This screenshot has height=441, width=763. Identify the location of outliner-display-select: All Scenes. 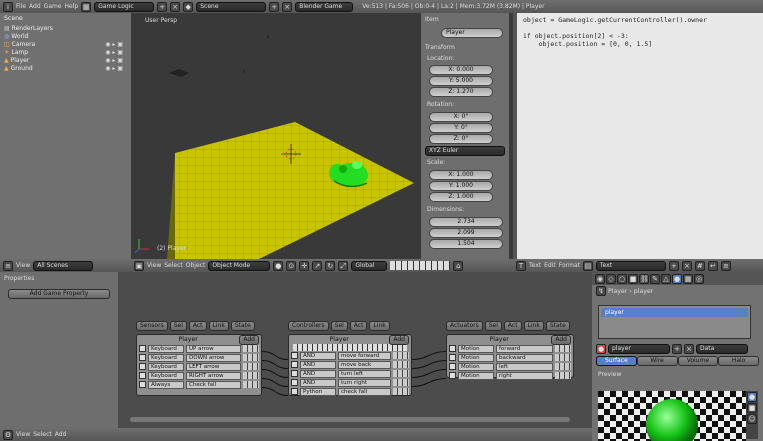
(63, 265).